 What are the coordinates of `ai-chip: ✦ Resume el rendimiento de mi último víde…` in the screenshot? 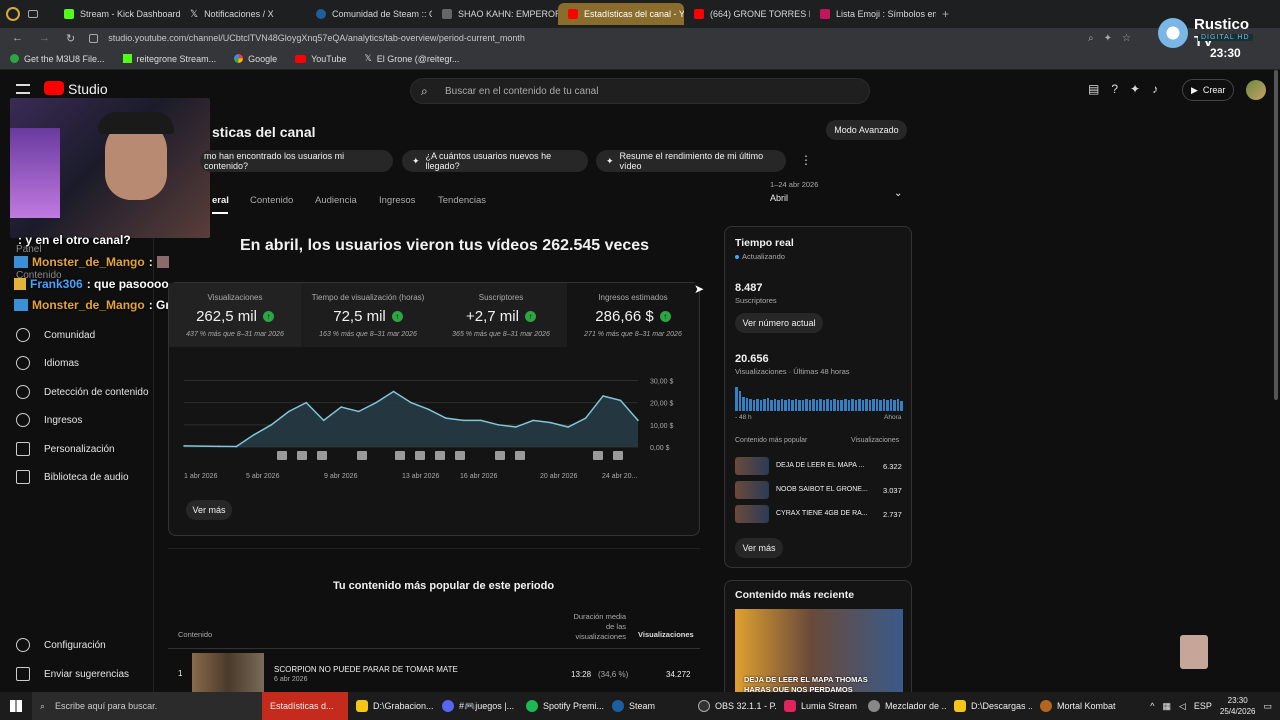 It's located at (691, 161).